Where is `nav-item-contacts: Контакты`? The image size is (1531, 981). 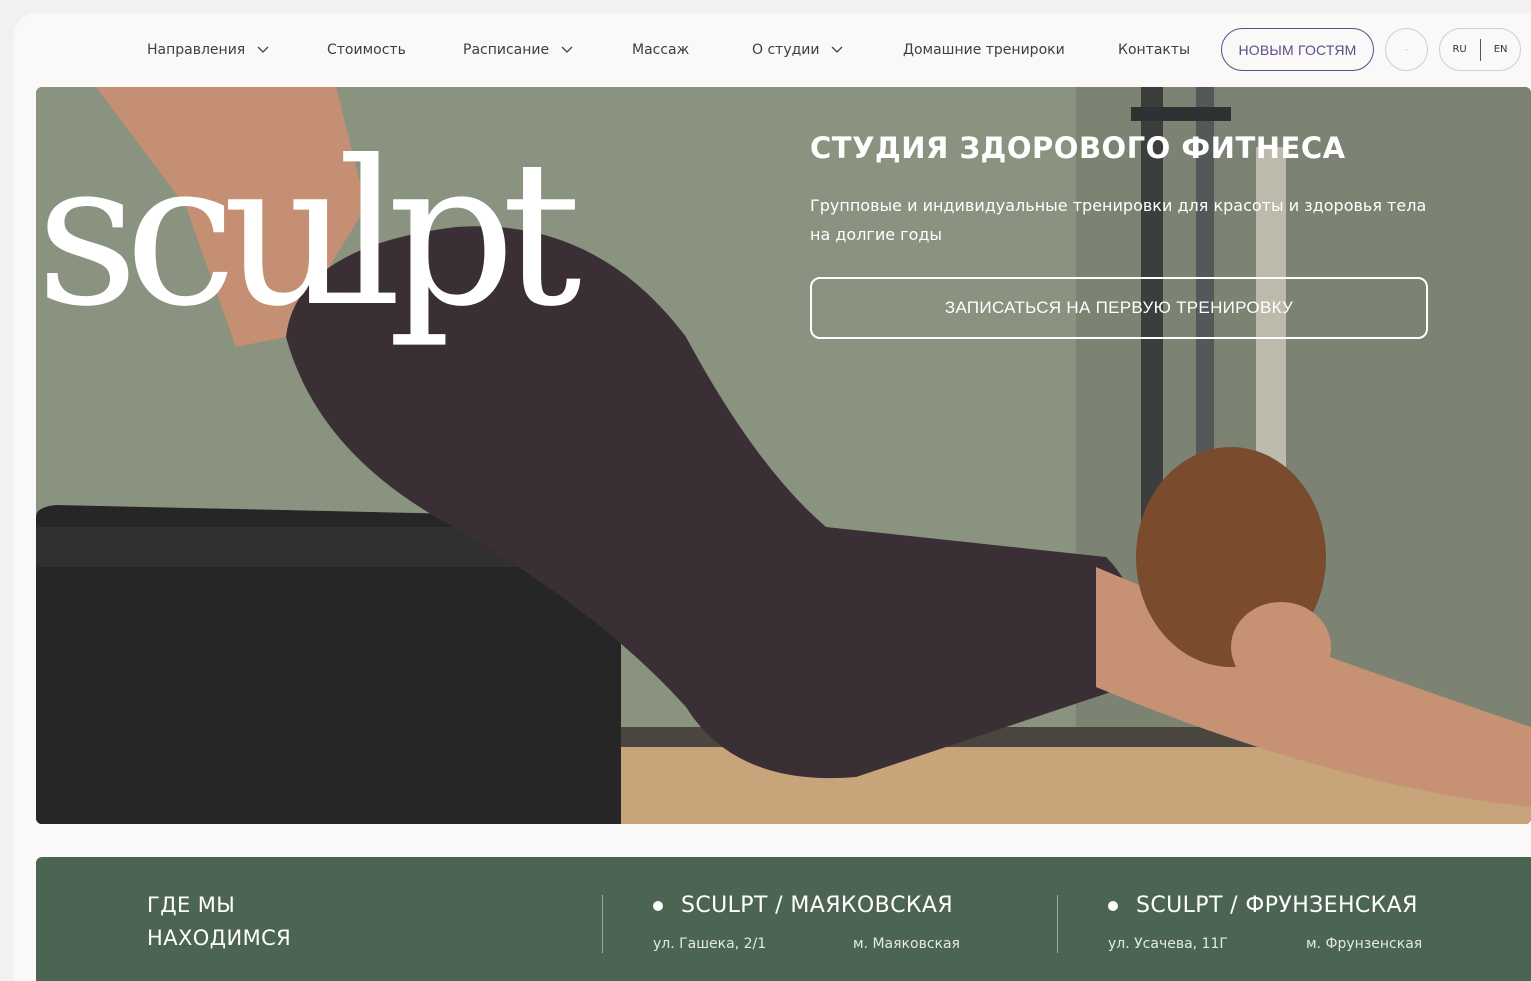
nav-item-contacts: Контакты is located at coordinates (1154, 50).